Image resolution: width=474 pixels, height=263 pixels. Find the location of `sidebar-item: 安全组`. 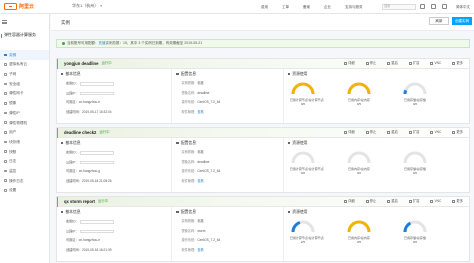

sidebar-item: 安全组 is located at coordinates (24, 84).